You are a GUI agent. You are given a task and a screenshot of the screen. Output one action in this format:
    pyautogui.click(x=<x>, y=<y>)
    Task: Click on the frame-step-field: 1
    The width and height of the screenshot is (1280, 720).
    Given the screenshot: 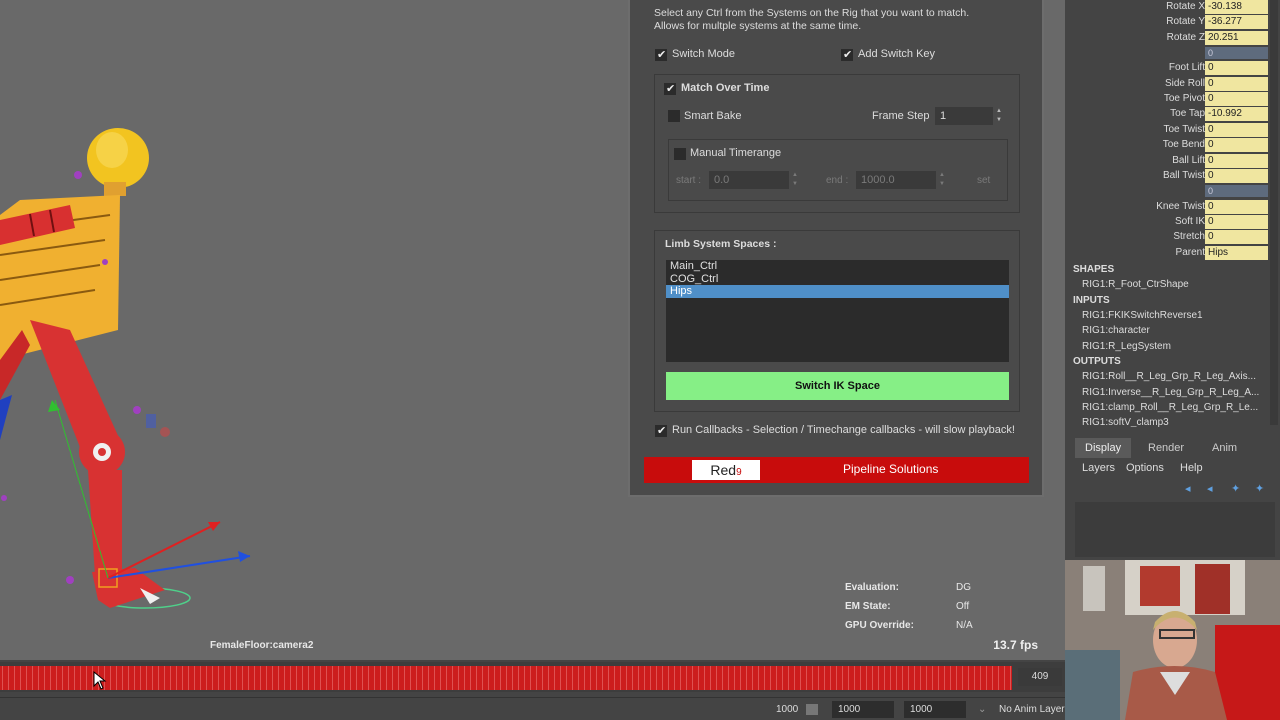 What is the action you would take?
    pyautogui.click(x=964, y=116)
    